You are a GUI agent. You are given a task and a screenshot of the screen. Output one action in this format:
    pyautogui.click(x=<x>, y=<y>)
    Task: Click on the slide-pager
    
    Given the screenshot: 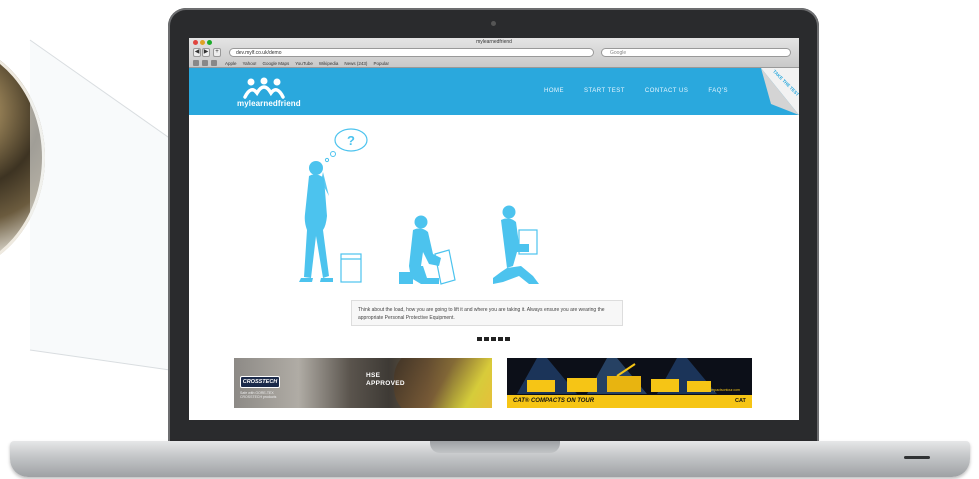 What is the action you would take?
    pyautogui.click(x=493, y=339)
    